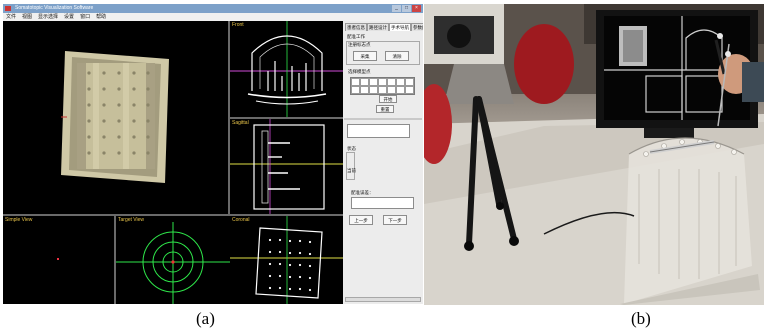 This screenshot has height=333, width=767. I want to click on maximize-icon: □, so click(406, 8).